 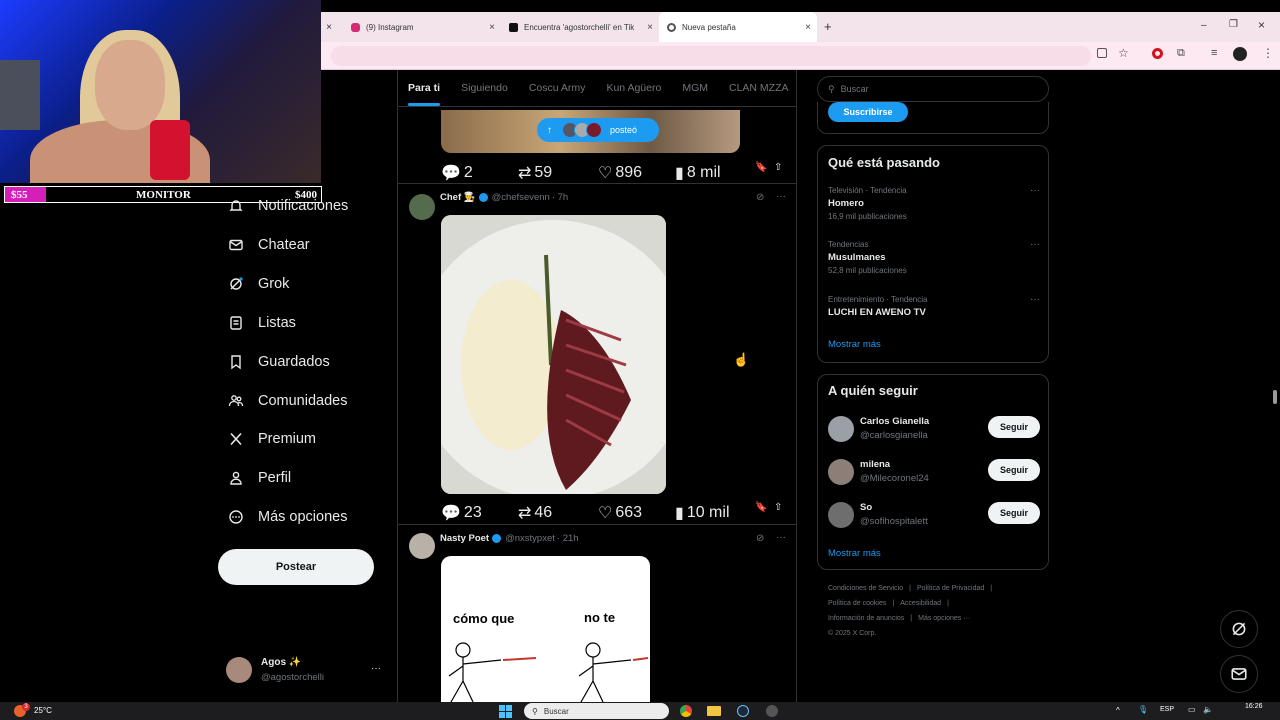 What do you see at coordinates (1233, 24) in the screenshot?
I see `restore-icon: ❐` at bounding box center [1233, 24].